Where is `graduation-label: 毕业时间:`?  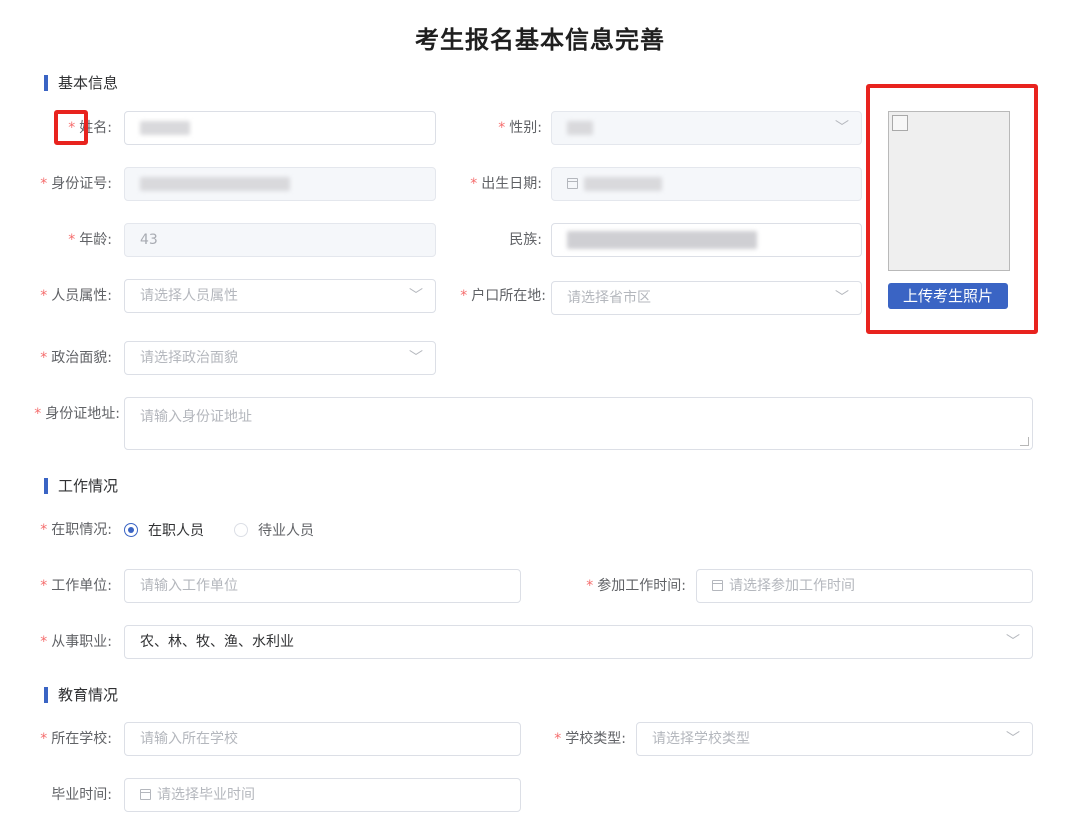
graduation-label: 毕业时间: is located at coordinates (81, 795).